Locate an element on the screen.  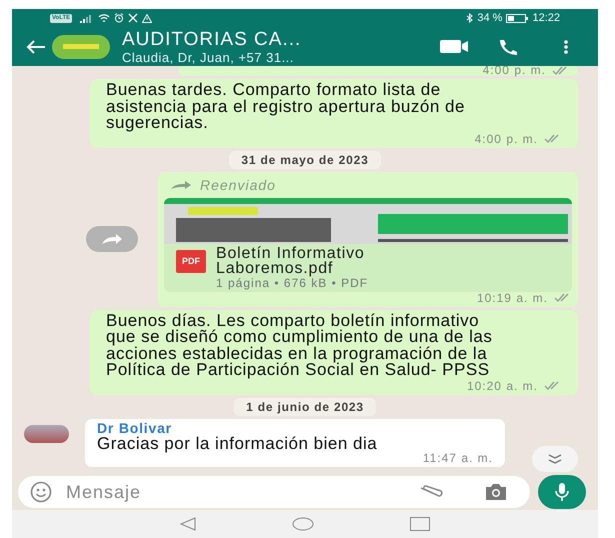
message-text: Buenos días. Les comparto boletín informativo que se diseñó como cumplimiento de una de las acciones establecidas en la programación de la Política de Participación Social en Salud- PPSS is located at coordinates (300, 345).